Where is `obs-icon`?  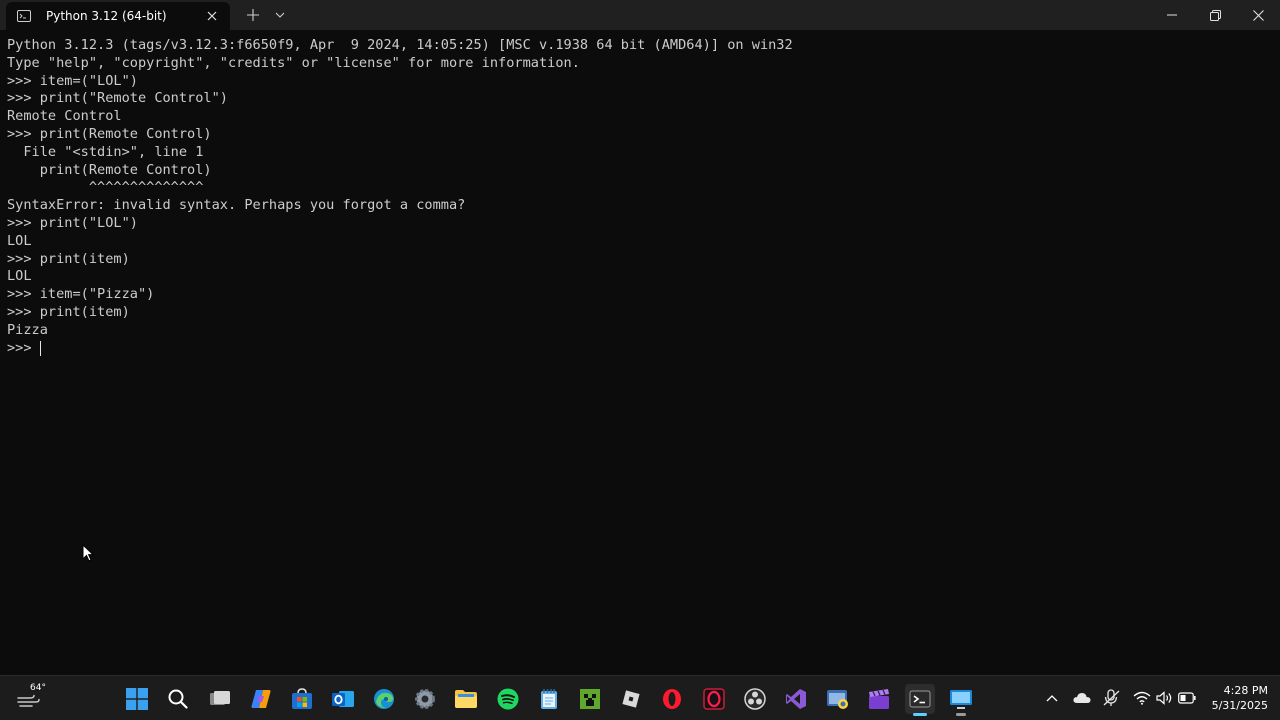 obs-icon is located at coordinates (755, 699).